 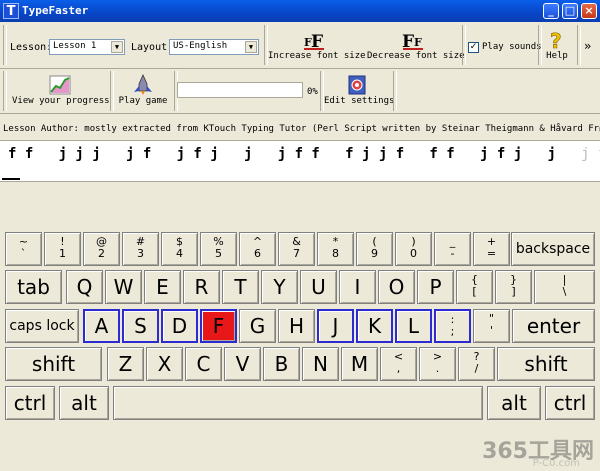 I want to click on key-r: R, so click(x=201, y=287).